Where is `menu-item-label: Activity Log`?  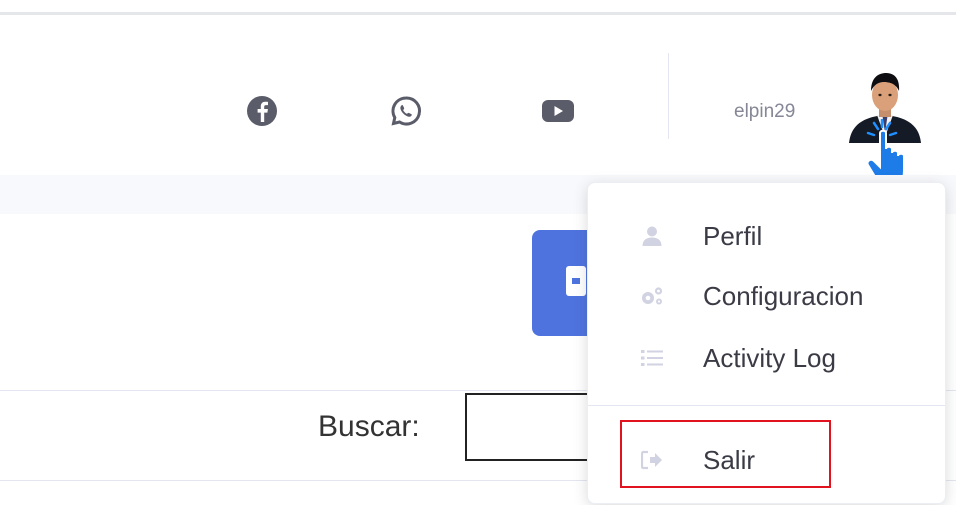
menu-item-label: Activity Log is located at coordinates (769, 357).